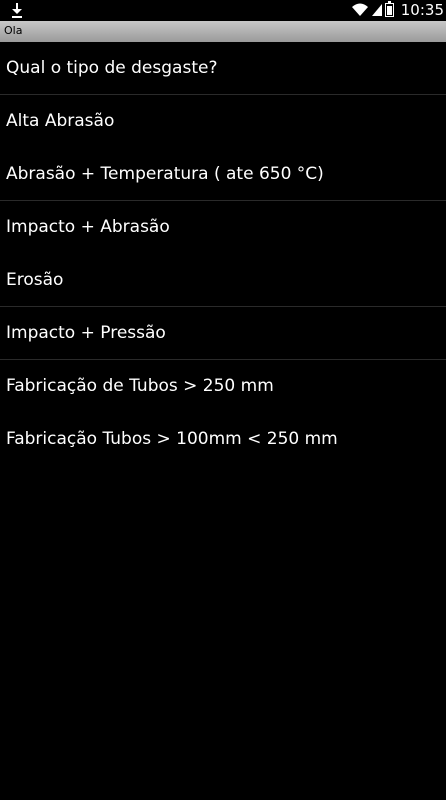 The width and height of the screenshot is (446, 800). What do you see at coordinates (172, 439) in the screenshot?
I see `list-item-label: Fabricação Tubos > 100mm < 250 mm` at bounding box center [172, 439].